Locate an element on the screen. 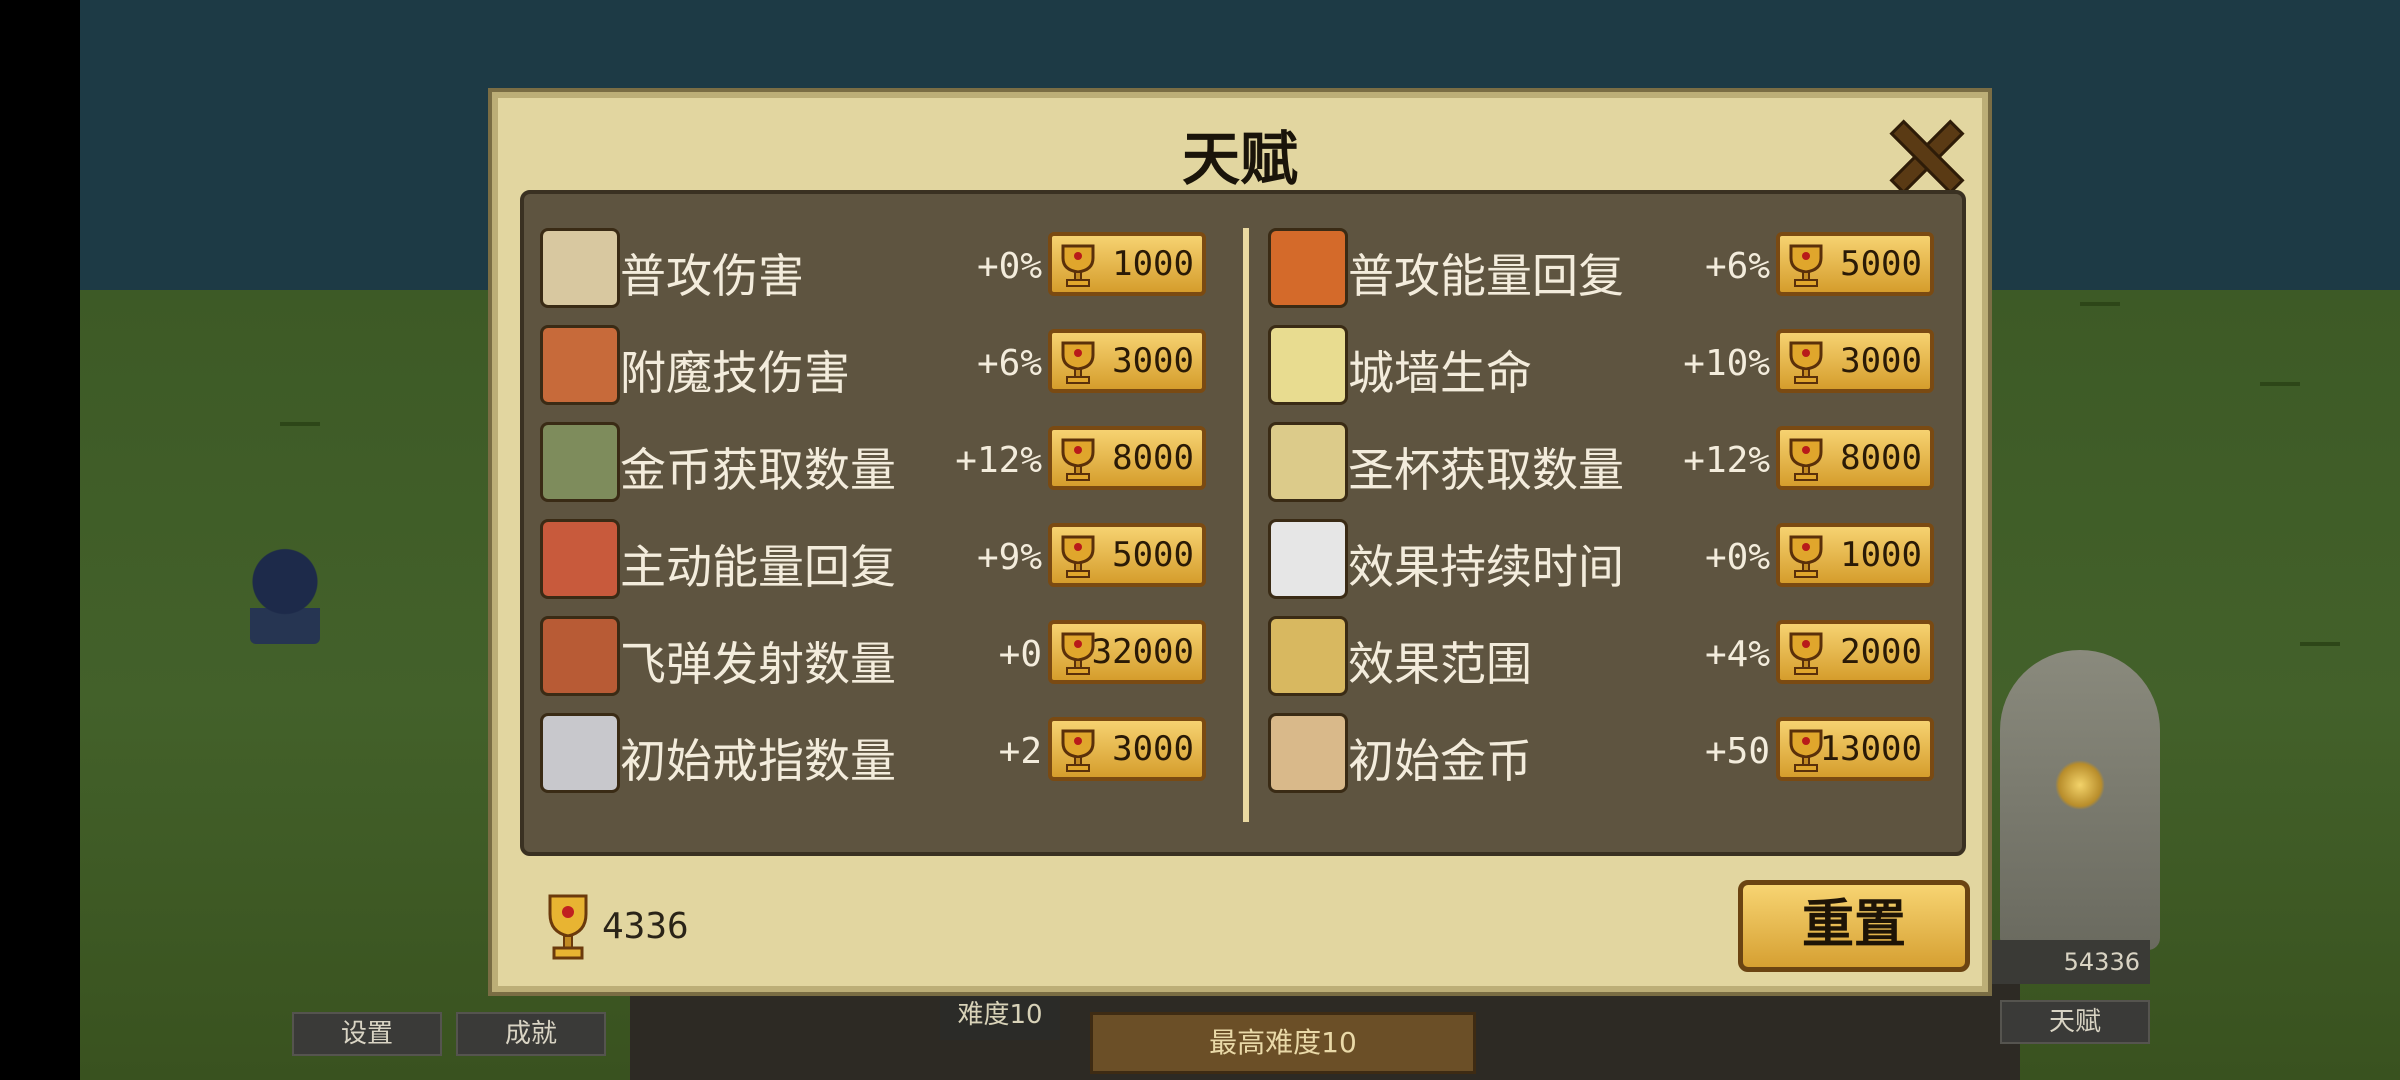 Image resolution: width=2400 pixels, height=1080 pixels. ring-scroll-icon is located at coordinates (580, 753).